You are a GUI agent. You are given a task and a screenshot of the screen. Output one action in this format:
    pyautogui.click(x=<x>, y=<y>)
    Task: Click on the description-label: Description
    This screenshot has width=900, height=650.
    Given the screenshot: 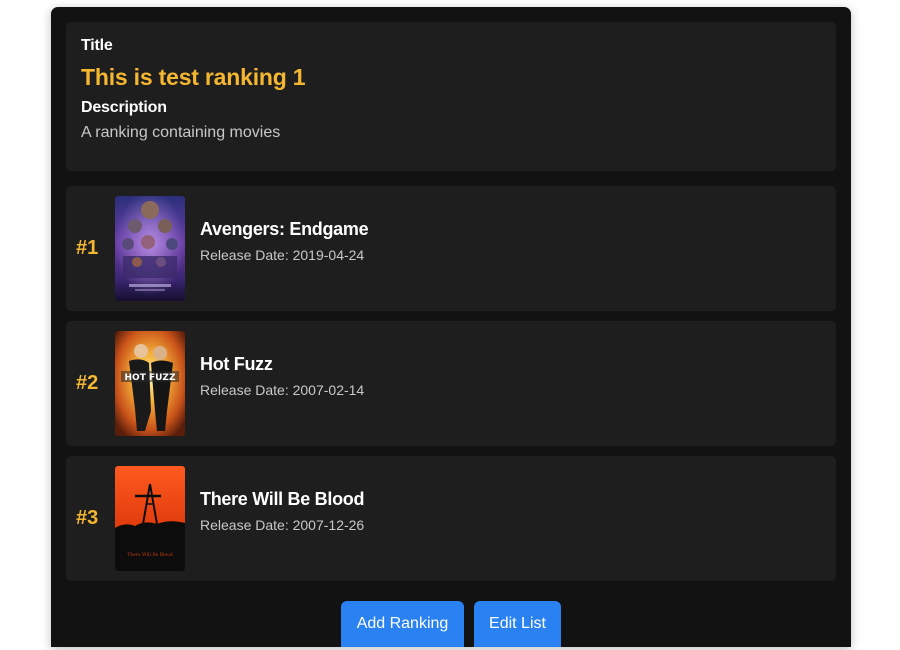 What is the action you would take?
    pyautogui.click(x=124, y=107)
    